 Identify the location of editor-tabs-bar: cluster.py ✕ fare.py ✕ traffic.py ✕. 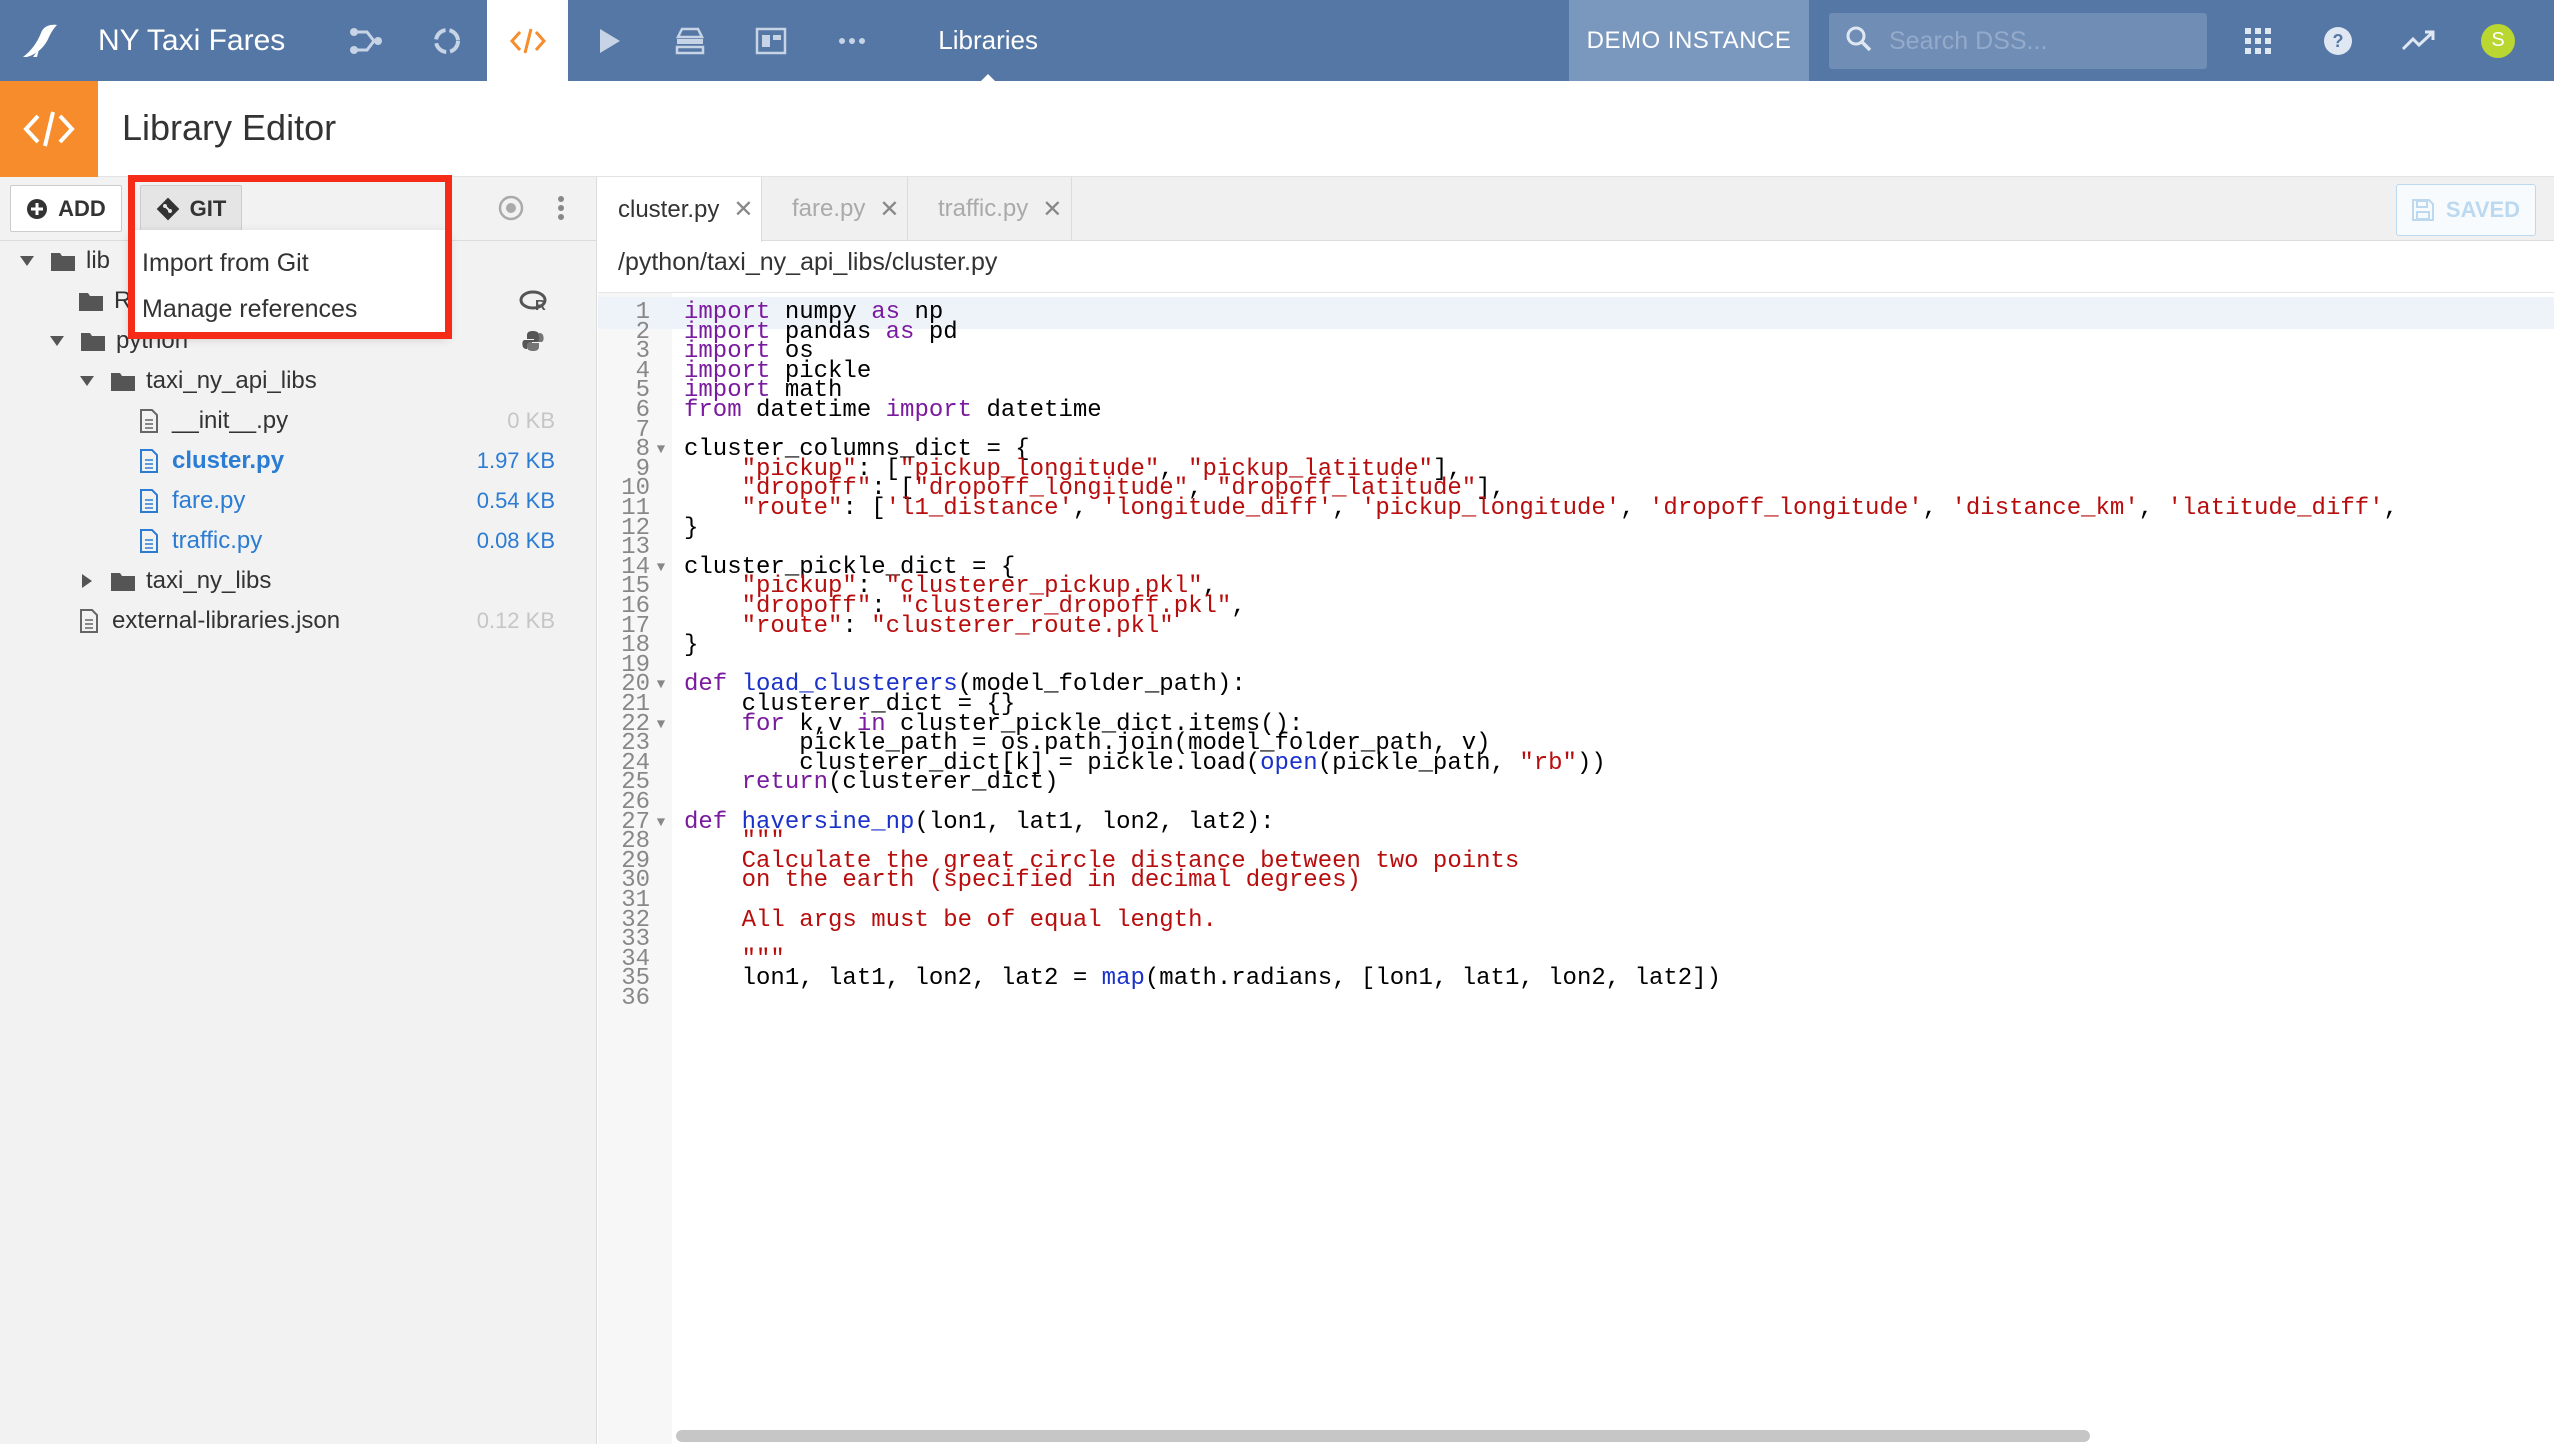
(1576, 209).